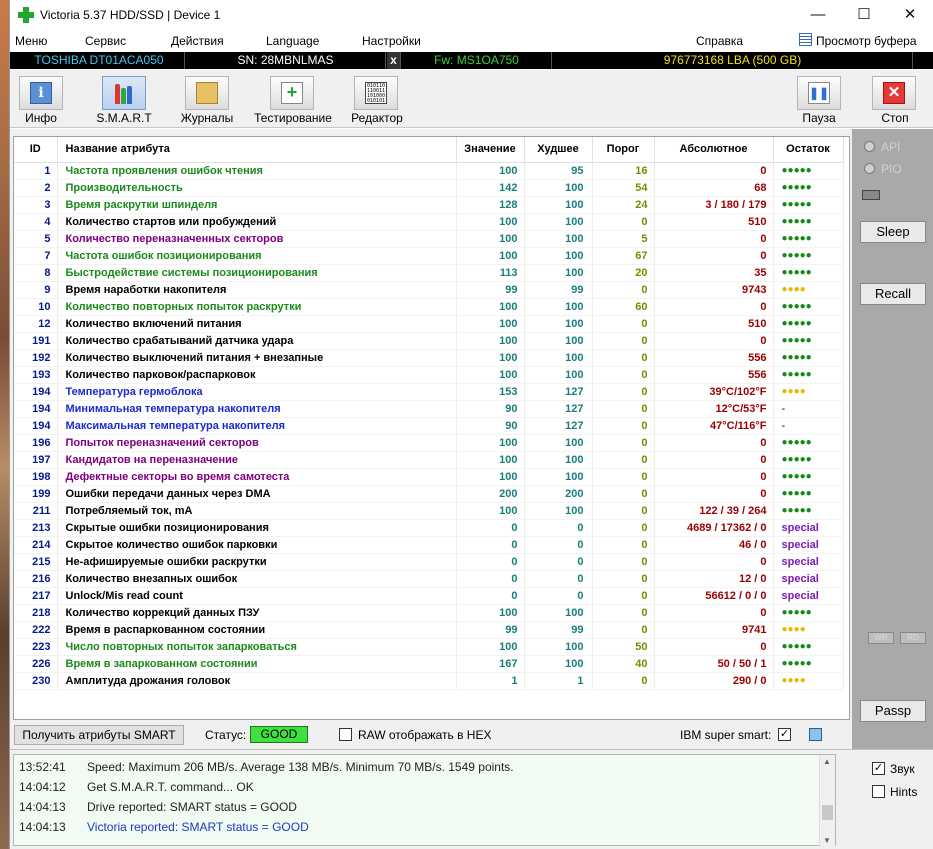  I want to click on menu-item-settings: Настройки, so click(391, 41).